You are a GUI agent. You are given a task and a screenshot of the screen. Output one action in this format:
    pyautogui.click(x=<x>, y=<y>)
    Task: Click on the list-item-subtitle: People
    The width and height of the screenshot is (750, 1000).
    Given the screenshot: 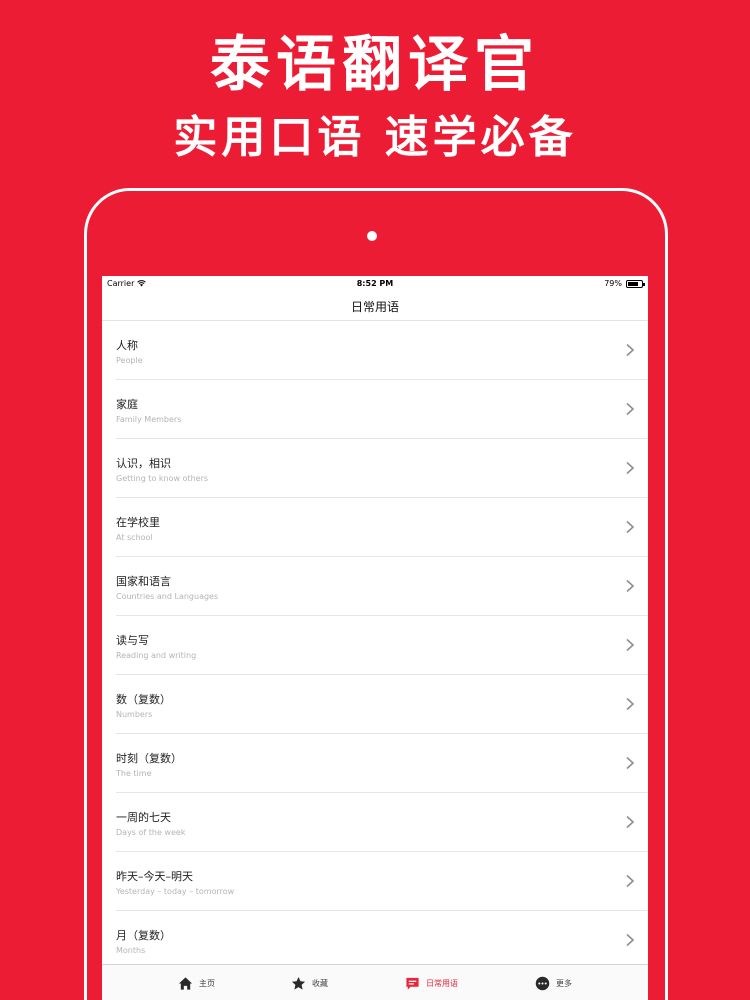 What is the action you would take?
    pyautogui.click(x=129, y=360)
    